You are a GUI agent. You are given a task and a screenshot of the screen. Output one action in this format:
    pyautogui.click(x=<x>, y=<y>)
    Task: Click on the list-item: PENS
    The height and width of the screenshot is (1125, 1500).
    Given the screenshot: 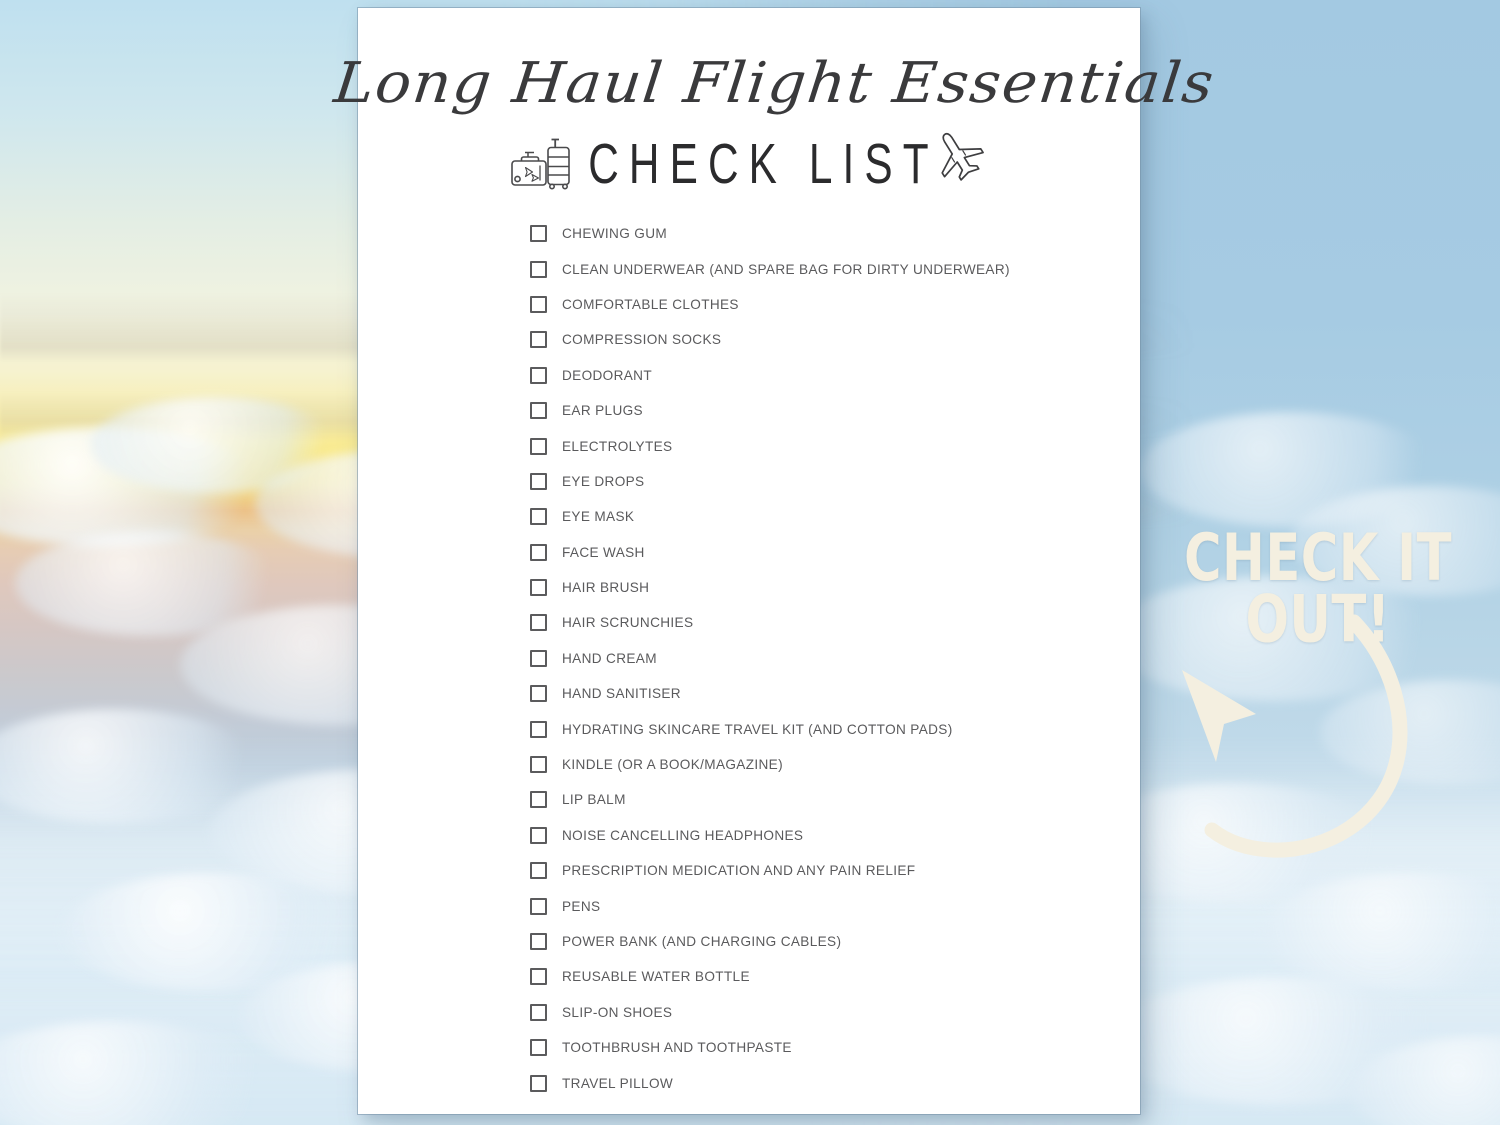 What is the action you would take?
    pyautogui.click(x=835, y=905)
    